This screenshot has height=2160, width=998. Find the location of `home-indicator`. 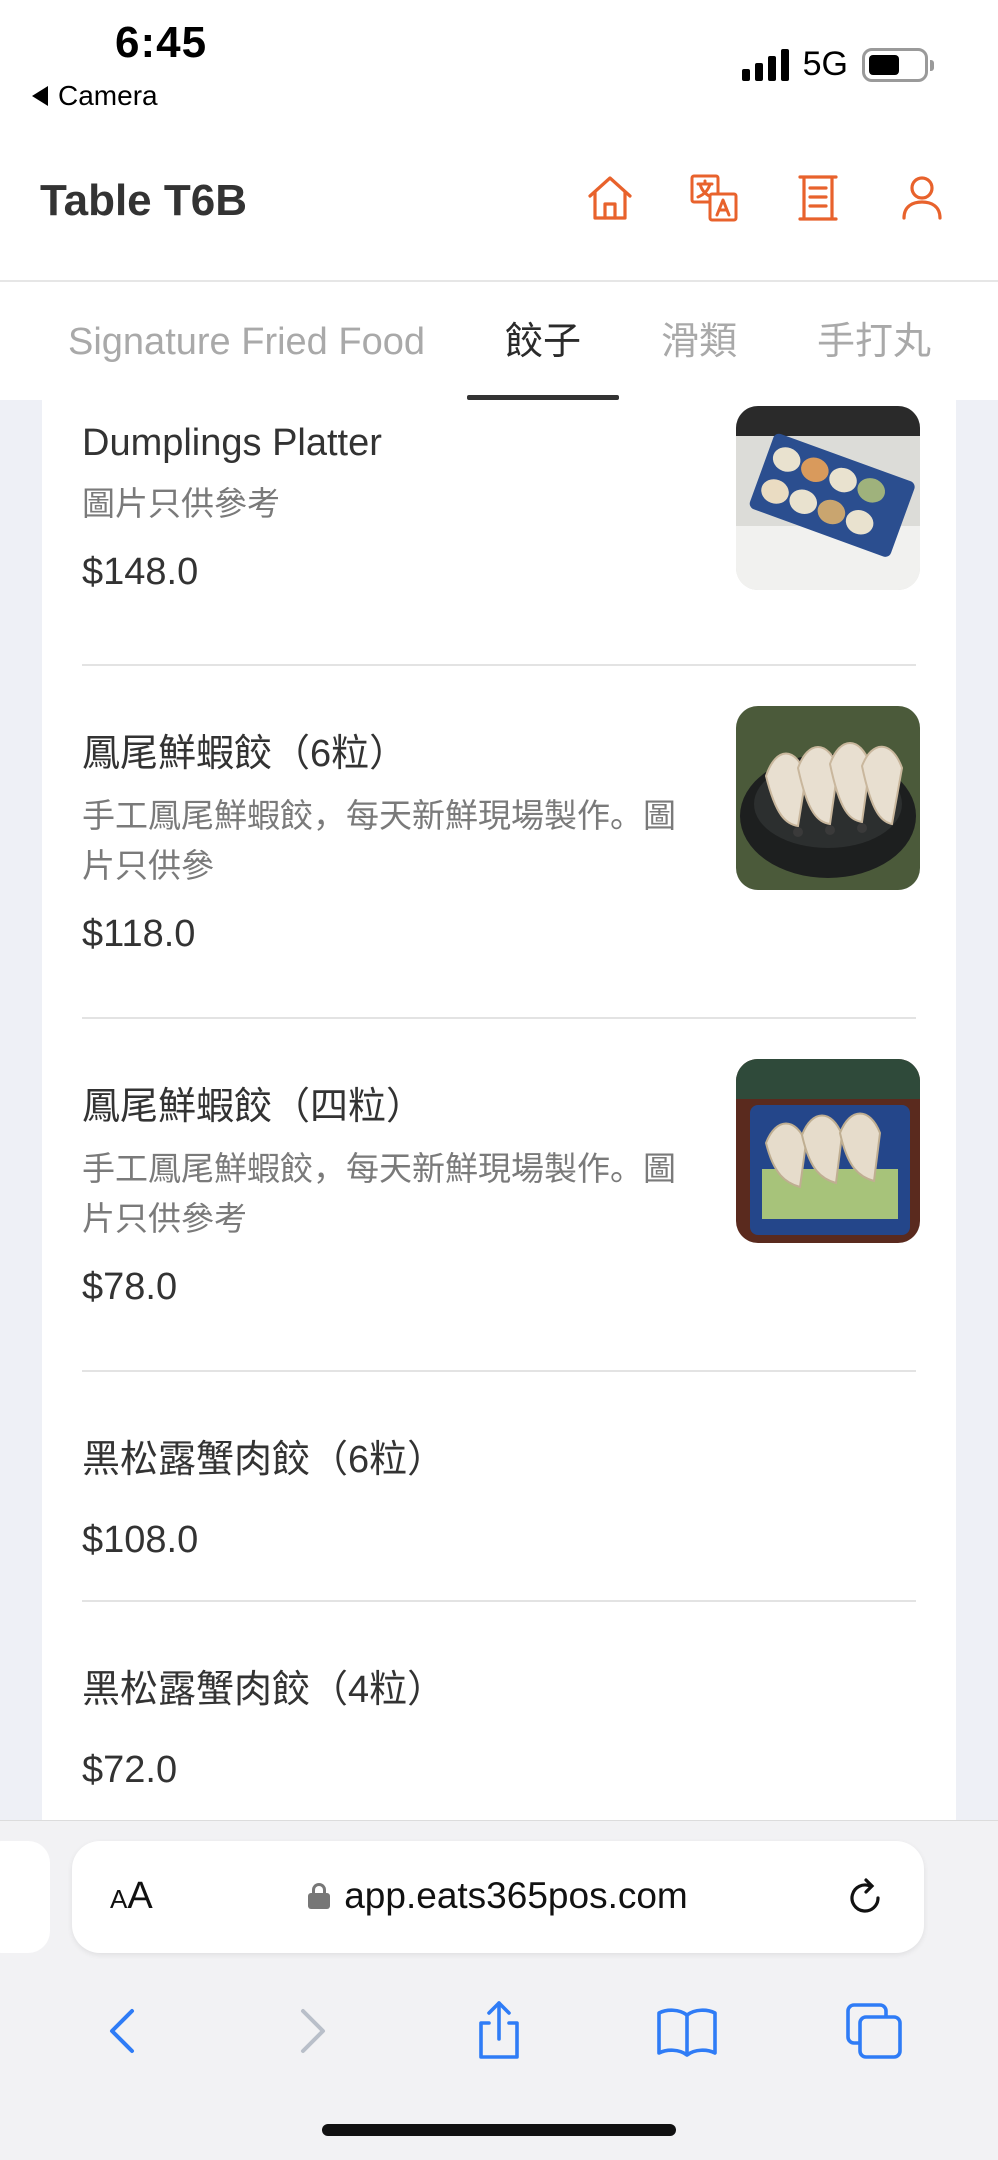

home-indicator is located at coordinates (499, 2130).